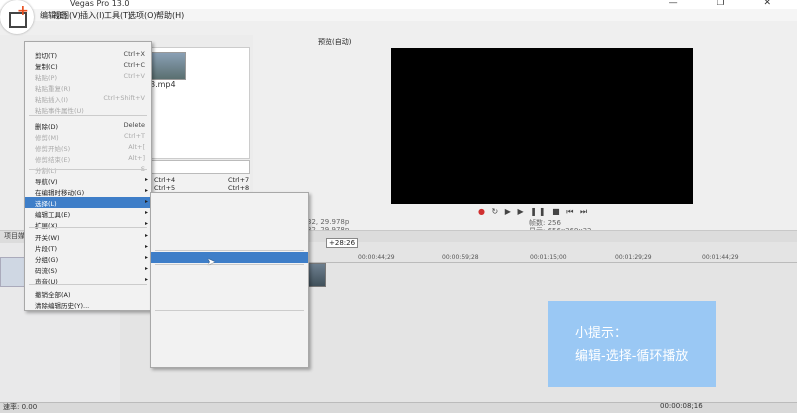 The height and width of the screenshot is (413, 797). I want to click on edit-menu-item: 片段(T) ▸, so click(88, 247).